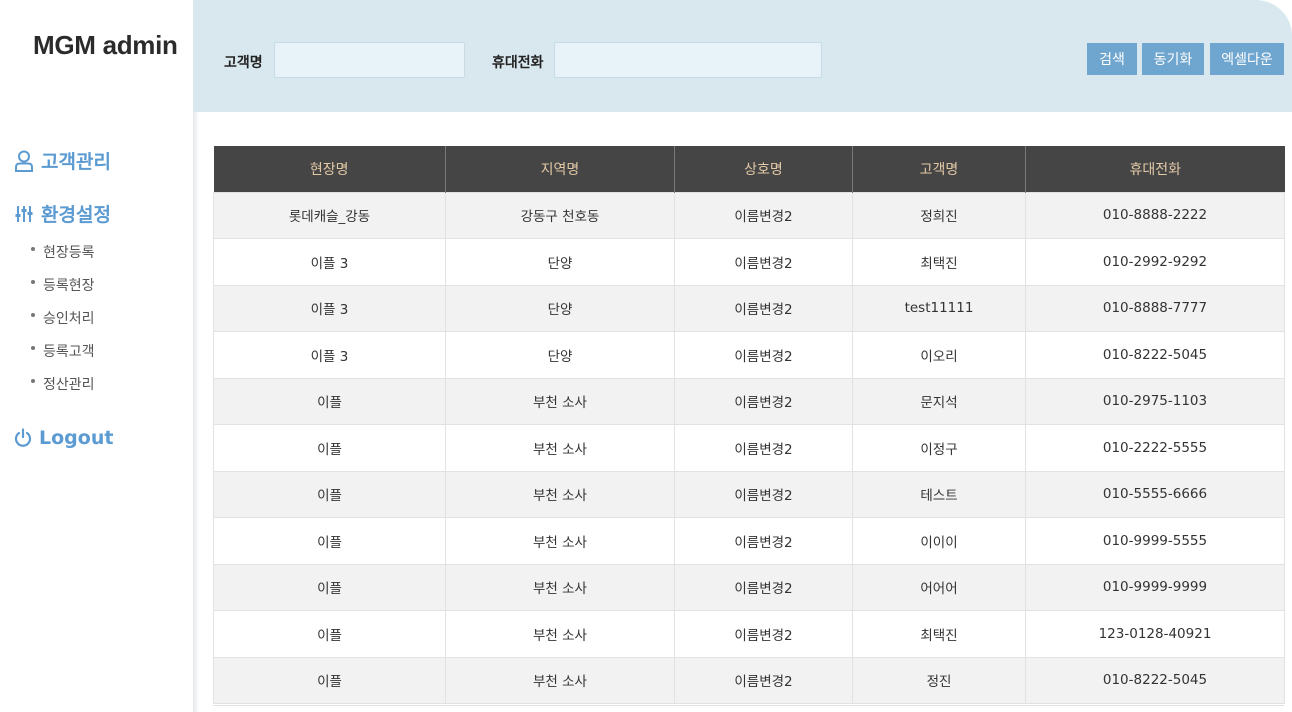 This screenshot has width=1292, height=712. What do you see at coordinates (560, 169) in the screenshot?
I see `column-header-region: 지역명` at bounding box center [560, 169].